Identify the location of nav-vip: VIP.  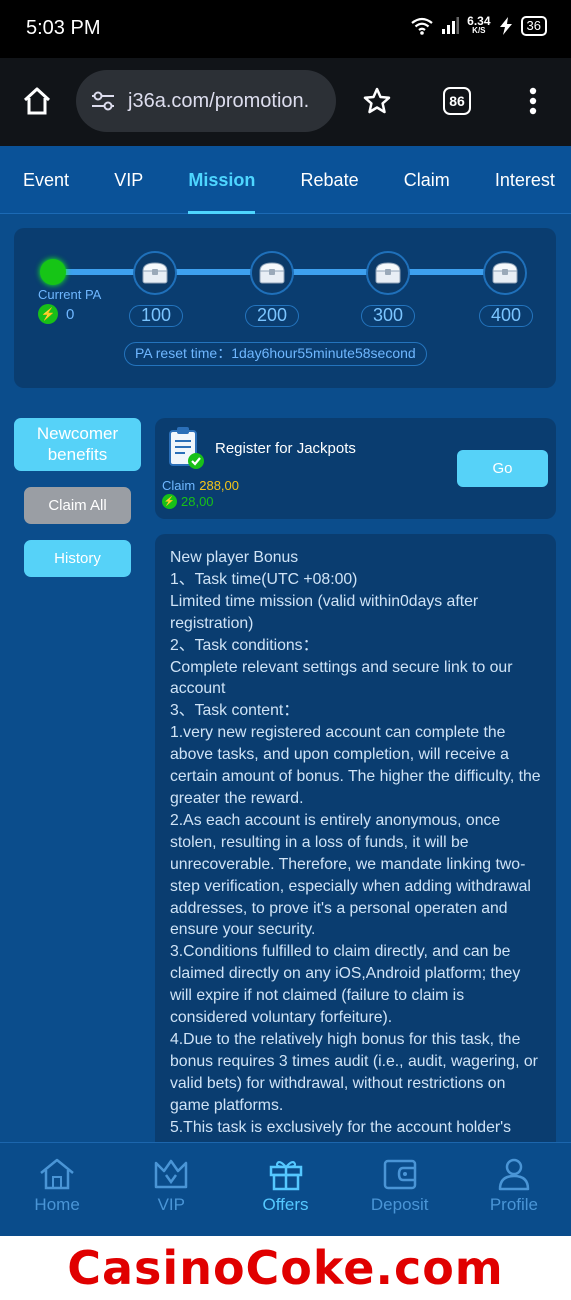
(171, 1189).